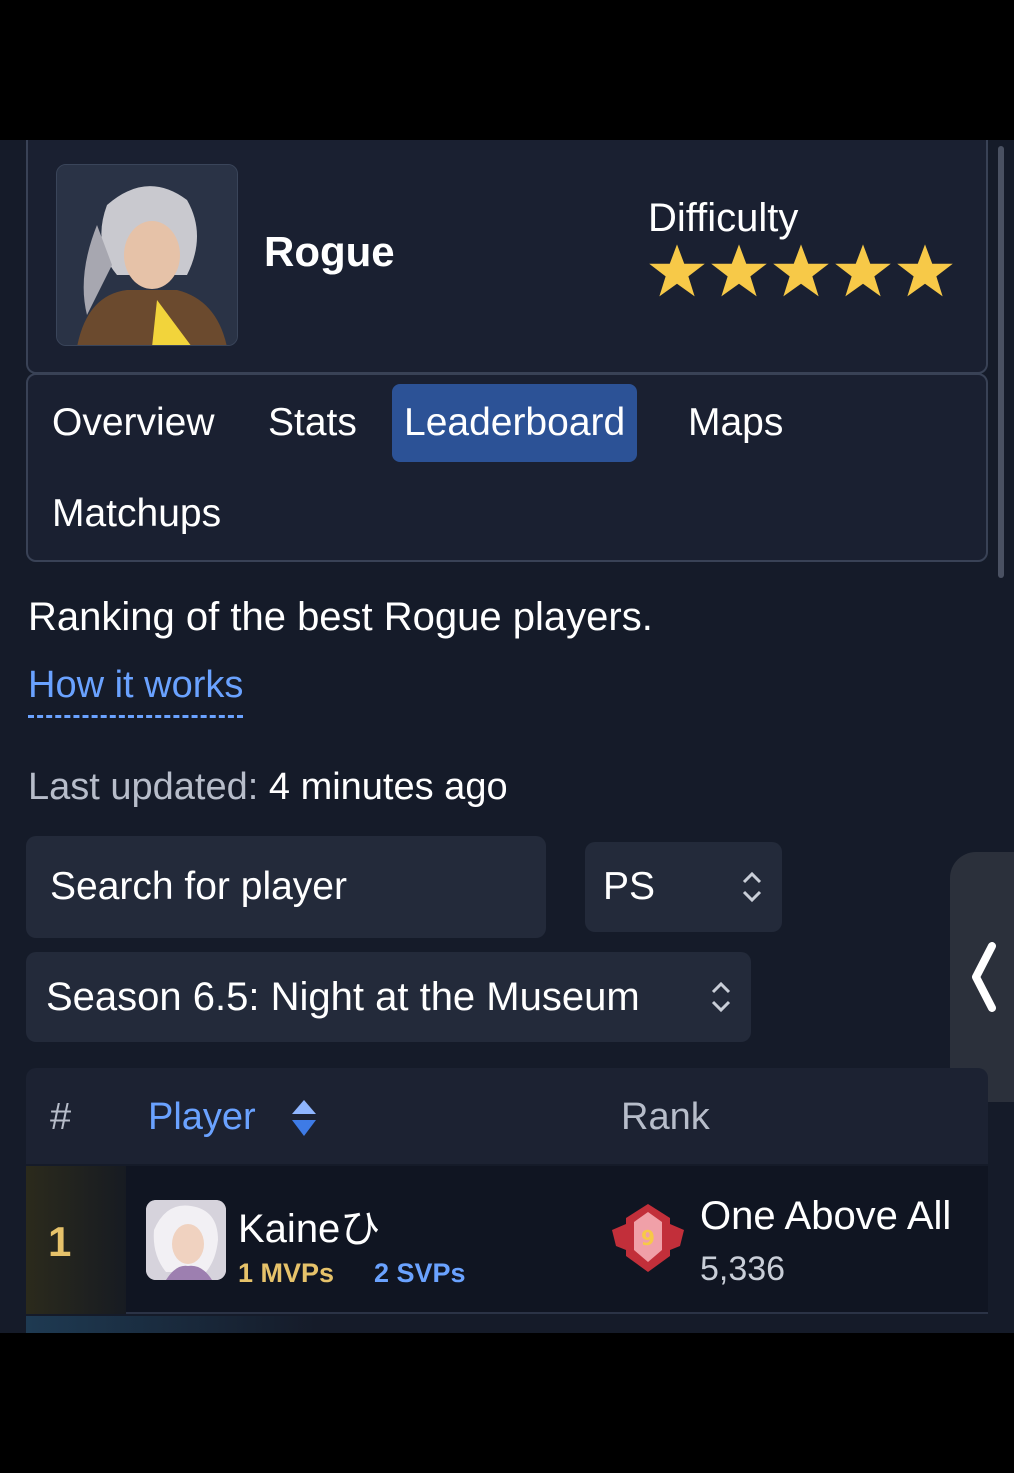 This screenshot has width=1014, height=1473. I want to click on tab-overview: Overview, so click(133, 423).